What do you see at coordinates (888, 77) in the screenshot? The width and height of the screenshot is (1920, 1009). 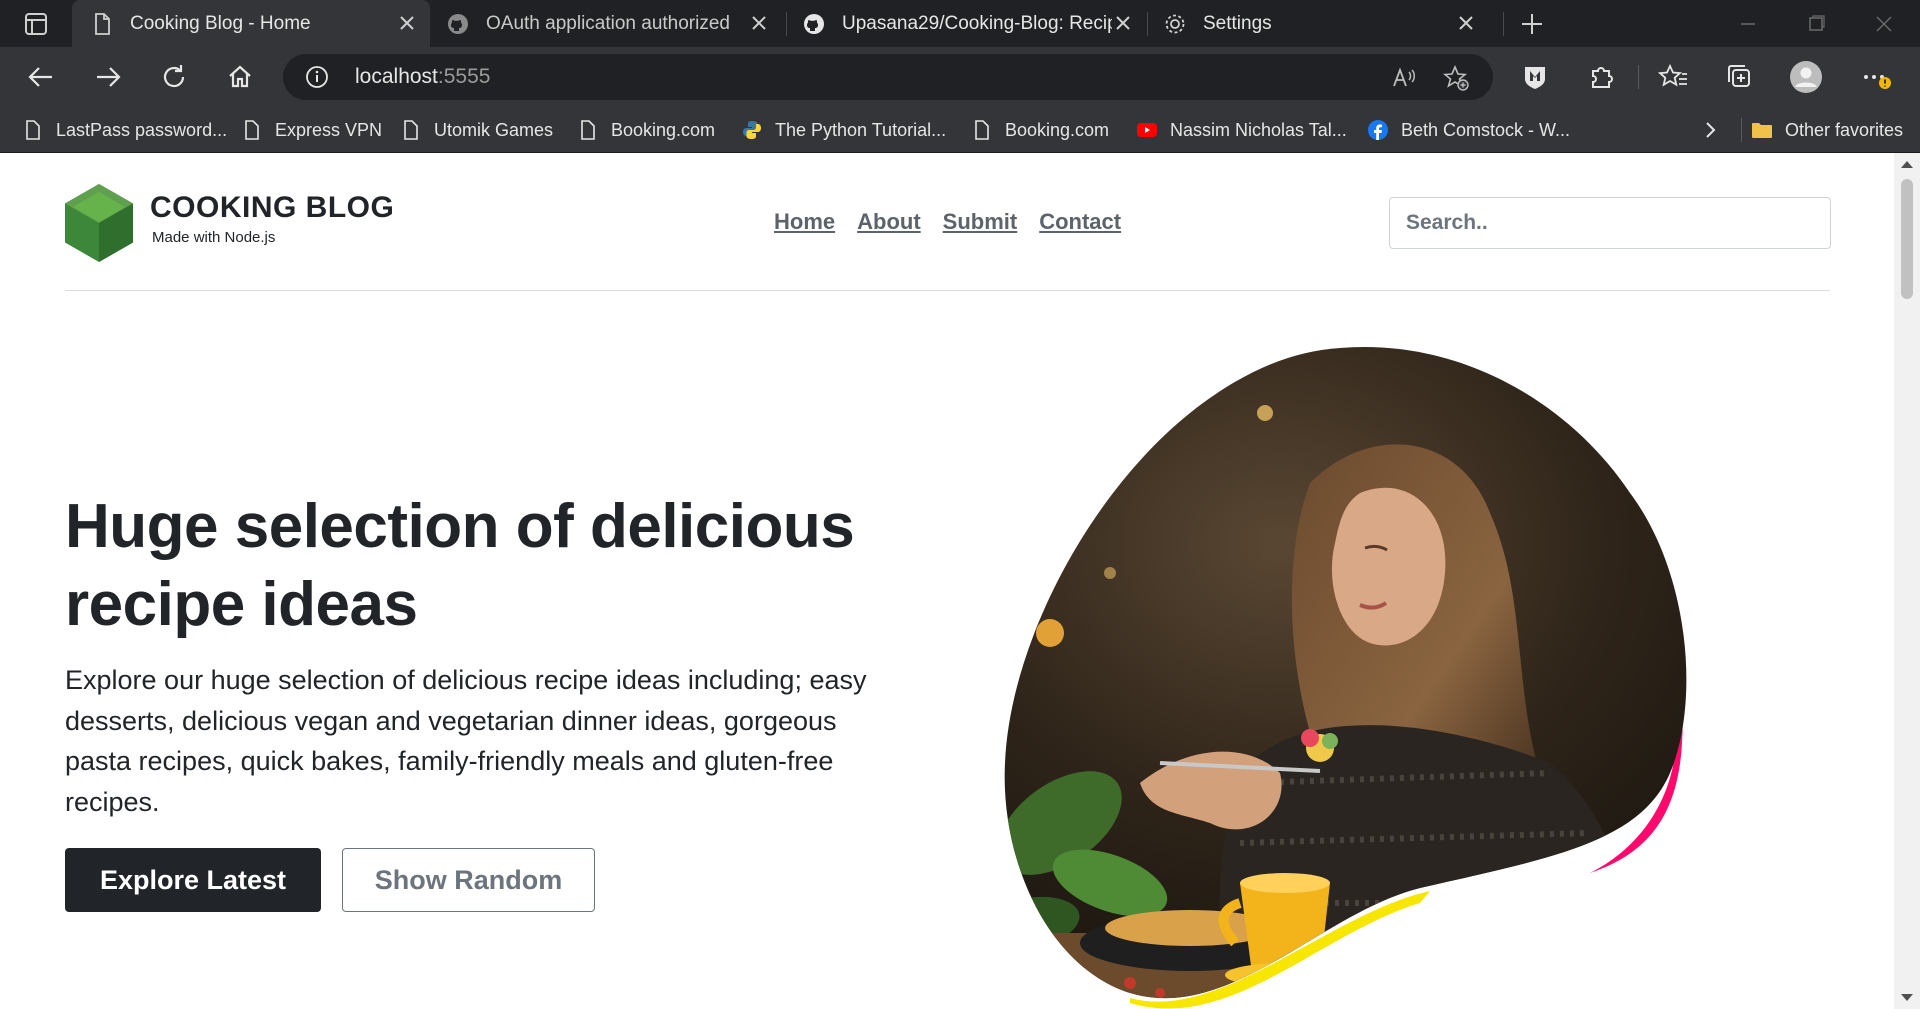 I see `address-bar: localhost:5555` at bounding box center [888, 77].